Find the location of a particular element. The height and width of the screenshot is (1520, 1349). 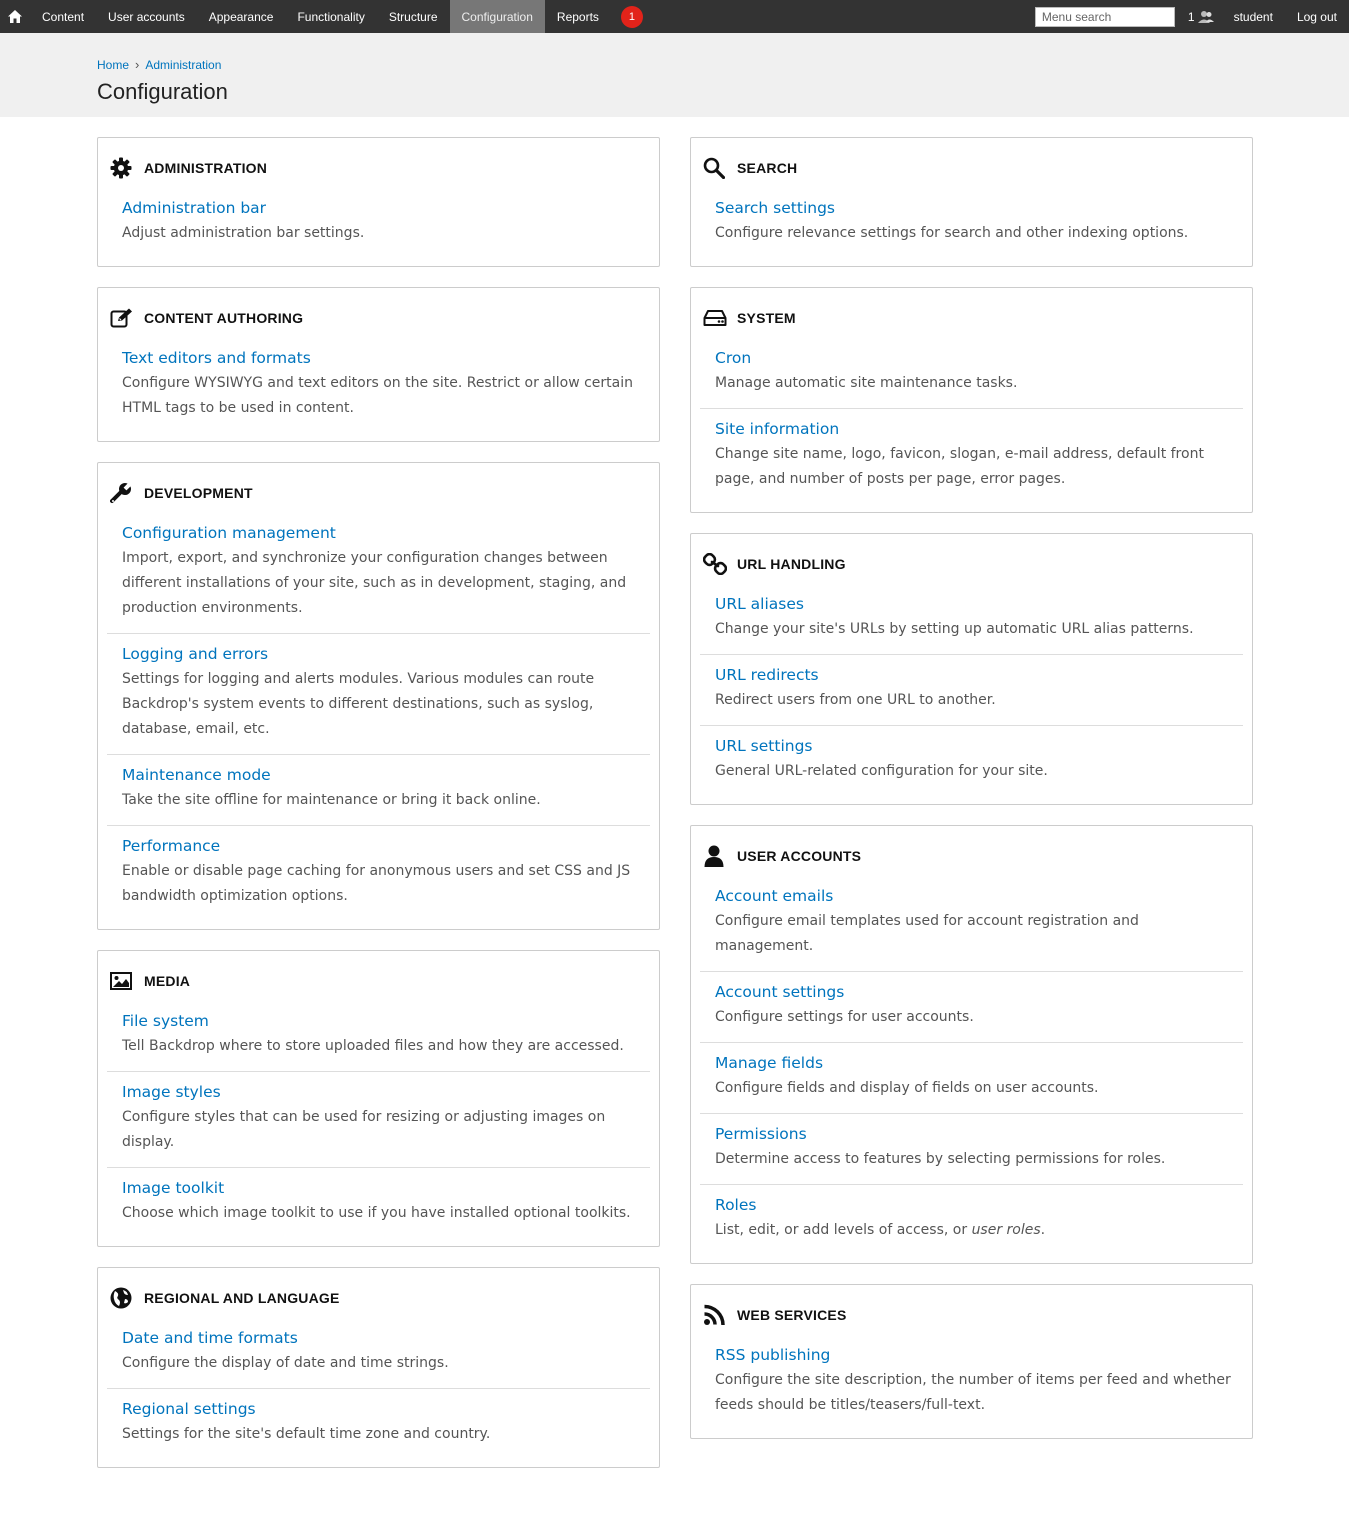

notification-badge: 1 is located at coordinates (632, 16).